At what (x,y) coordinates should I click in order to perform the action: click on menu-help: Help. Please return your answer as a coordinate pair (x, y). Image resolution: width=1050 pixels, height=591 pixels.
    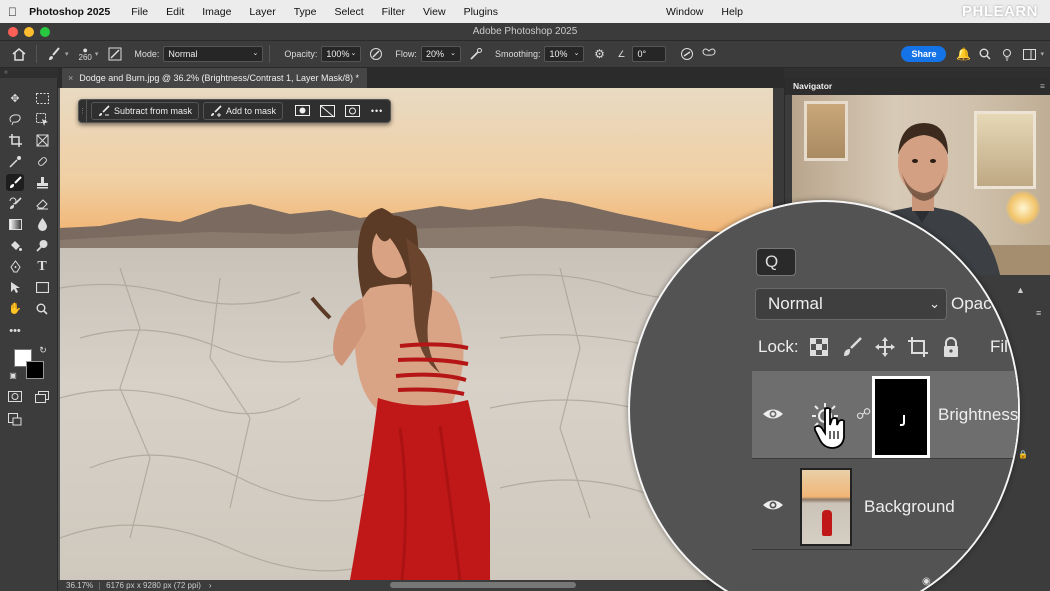
    Looking at the image, I should click on (732, 12).